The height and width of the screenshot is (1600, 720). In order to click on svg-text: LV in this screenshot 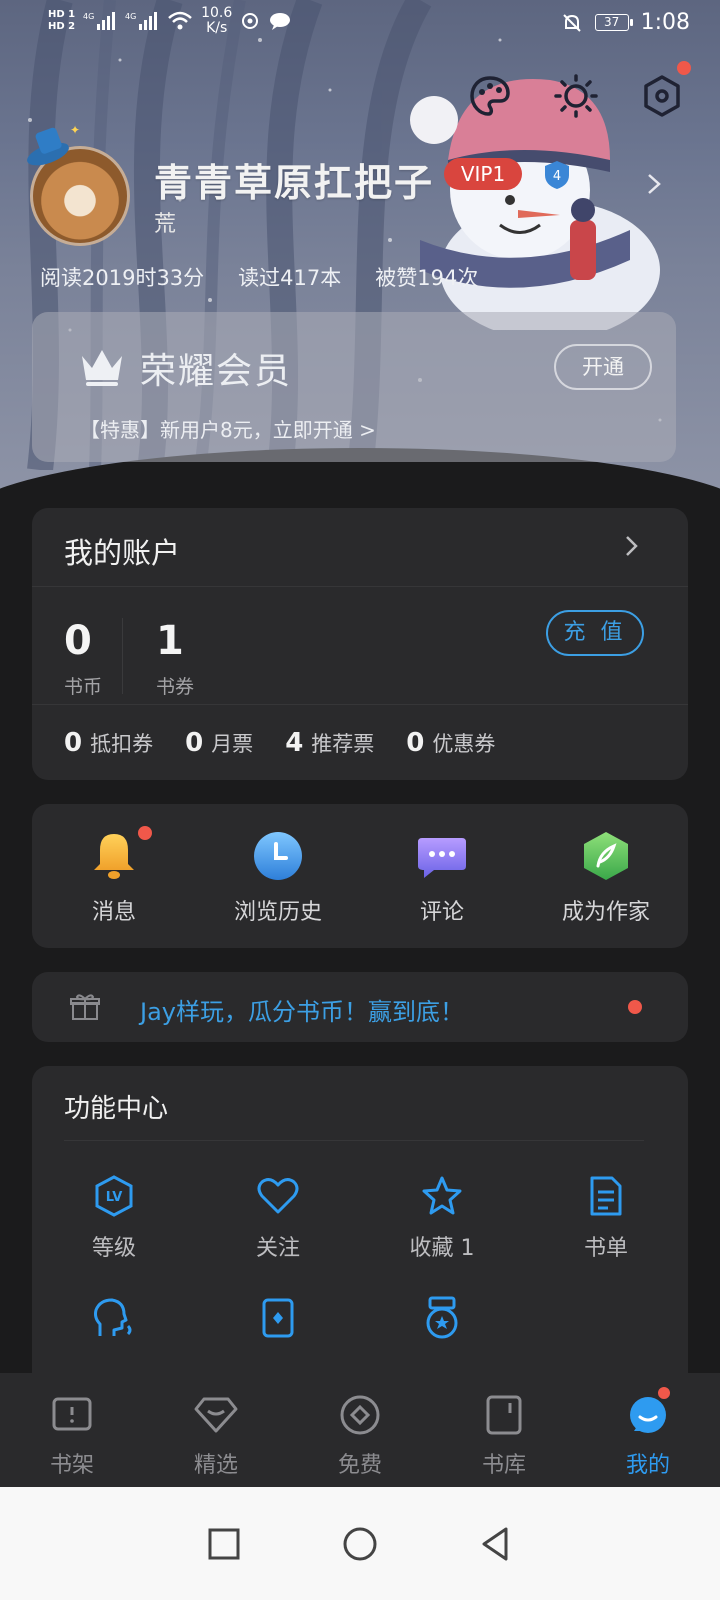, I will do `click(114, 1197)`.